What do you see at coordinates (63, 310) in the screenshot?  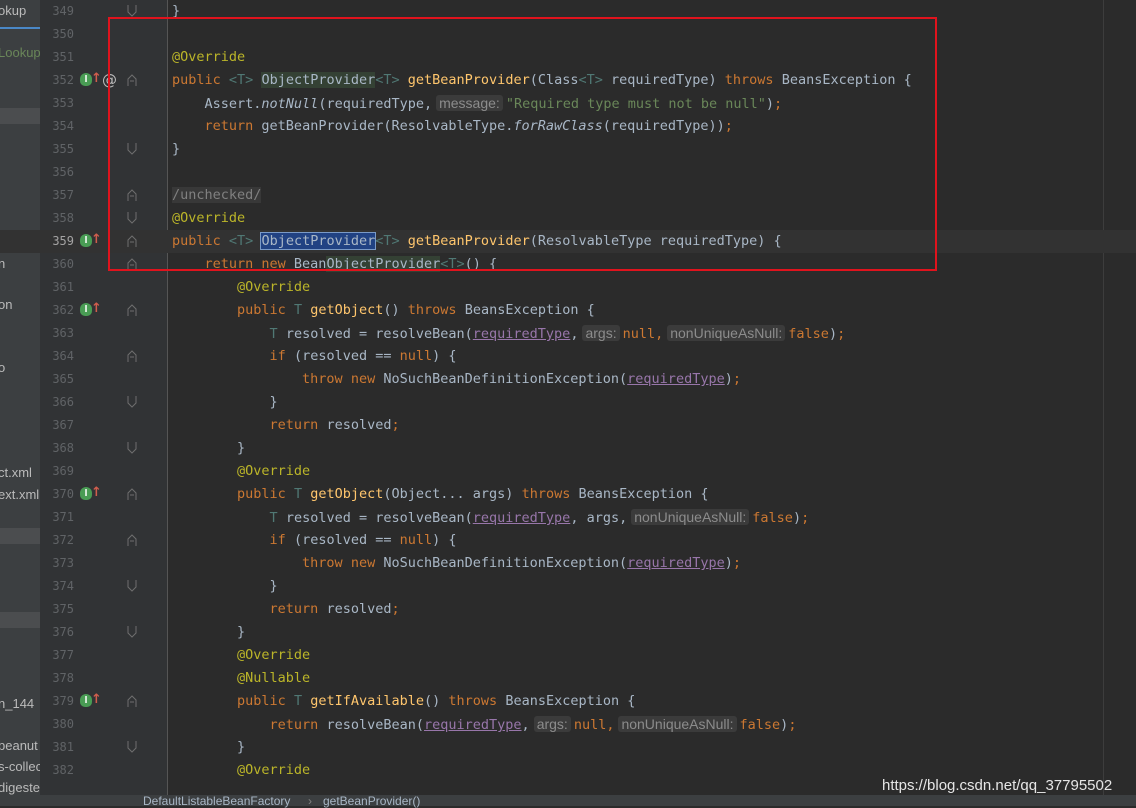 I see `line-number: 362` at bounding box center [63, 310].